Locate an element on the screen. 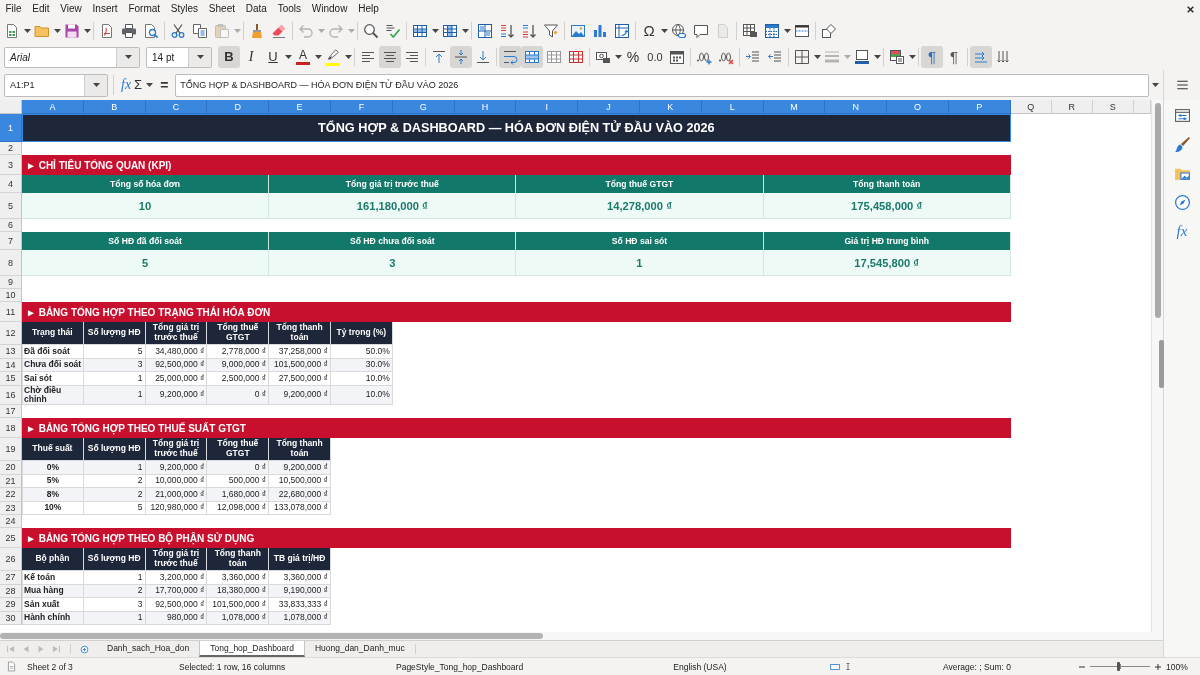 The width and height of the screenshot is (1200, 675). horizontal-scrollbar is located at coordinates (581, 636).